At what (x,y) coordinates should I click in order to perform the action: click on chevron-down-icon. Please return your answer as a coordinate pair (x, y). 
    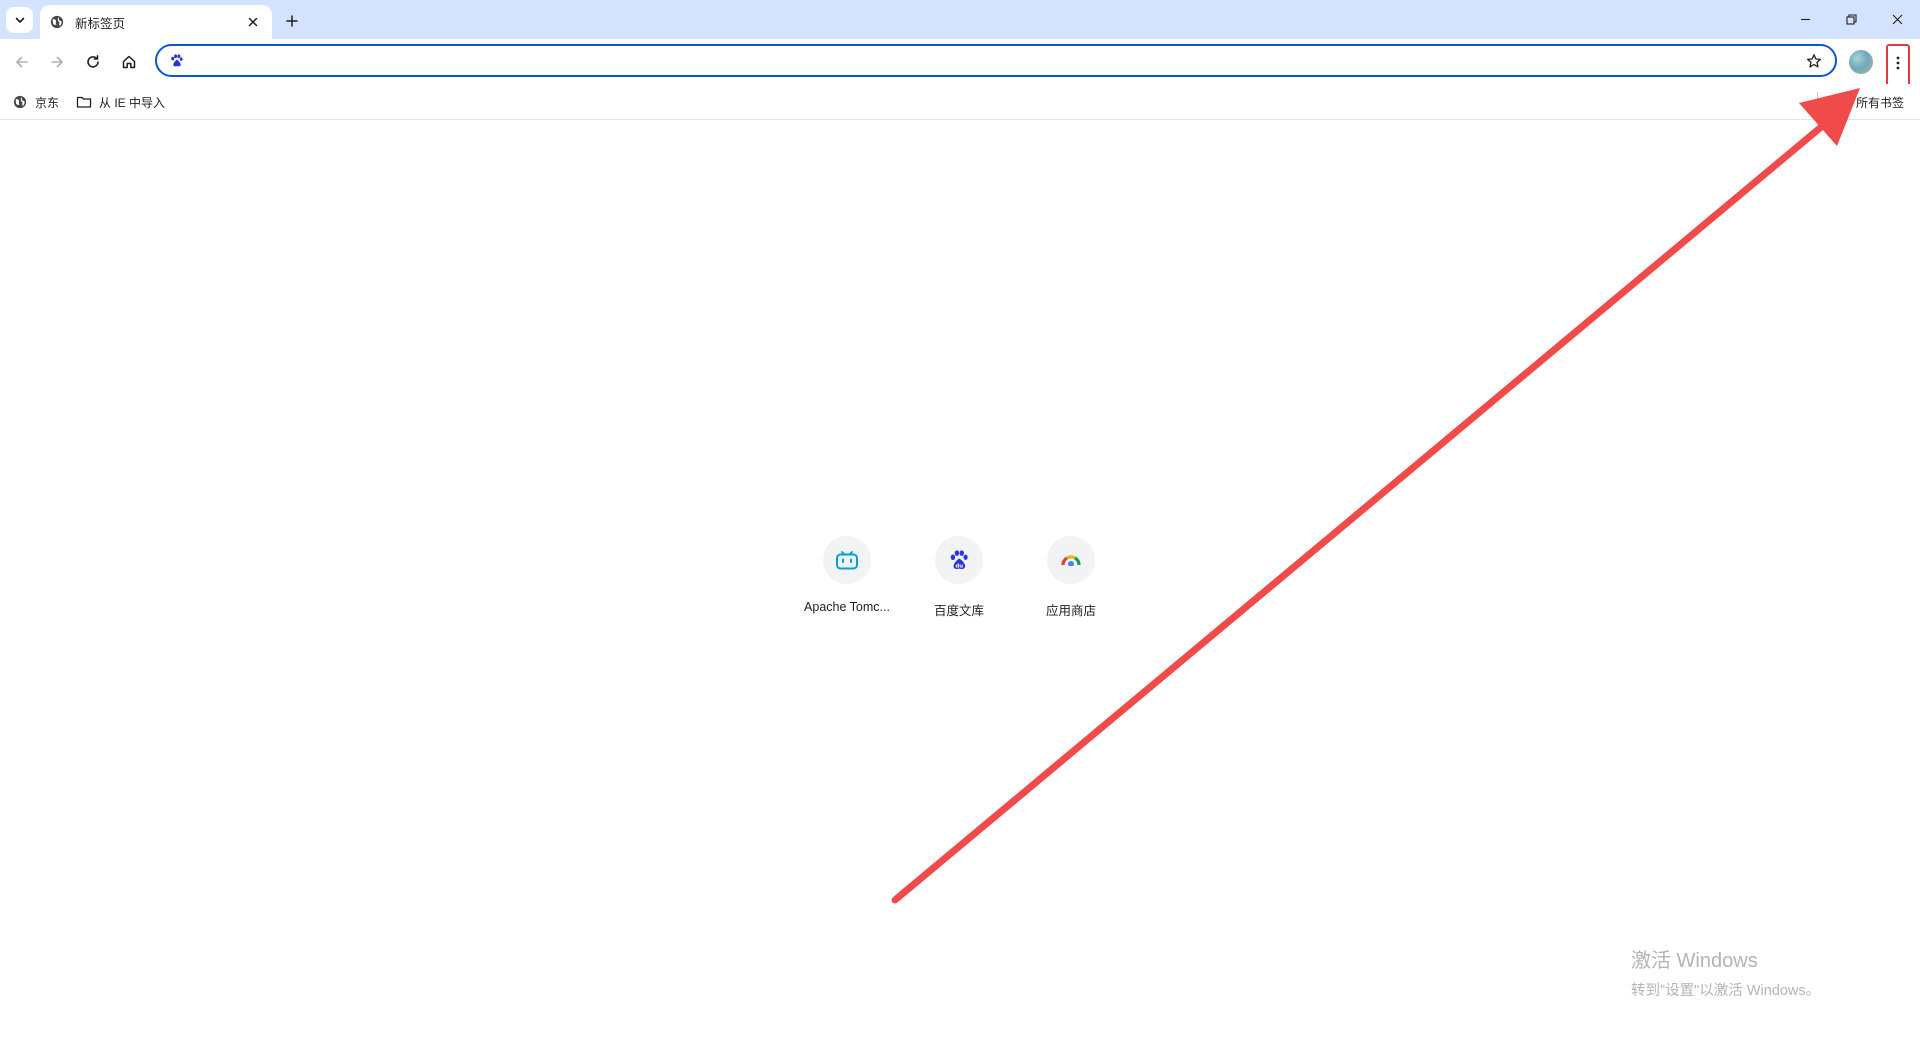
    Looking at the image, I should click on (19, 20).